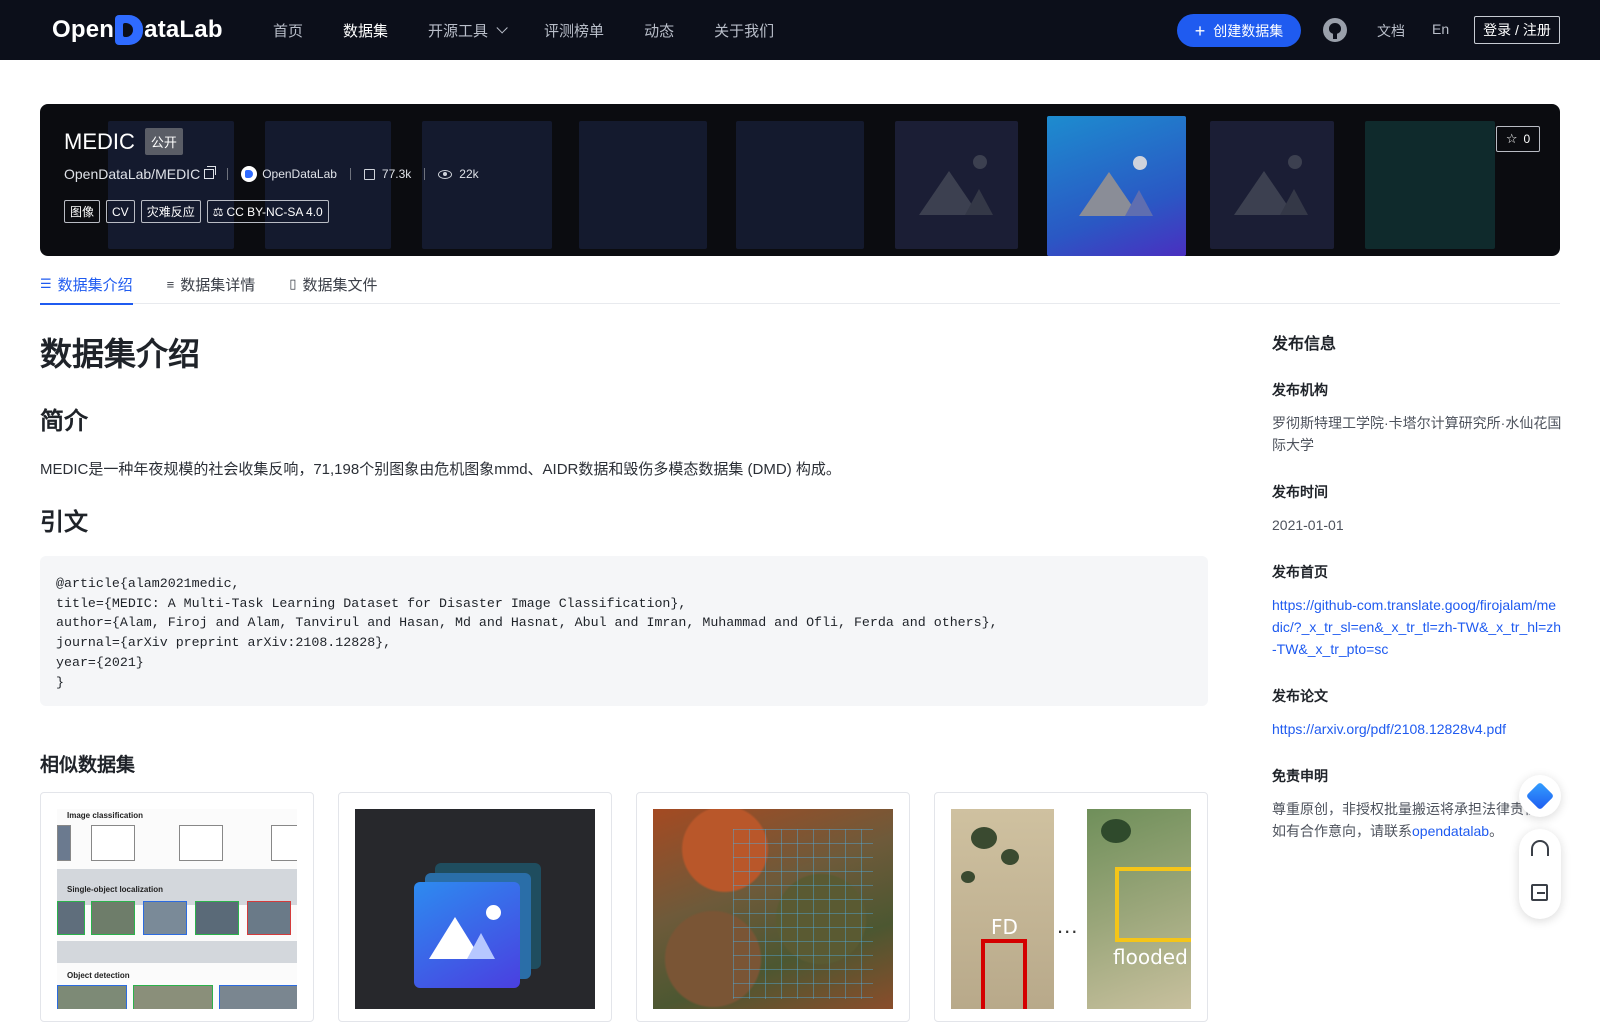 This screenshot has width=1600, height=1022. I want to click on citation-heading: 引文, so click(64, 522).